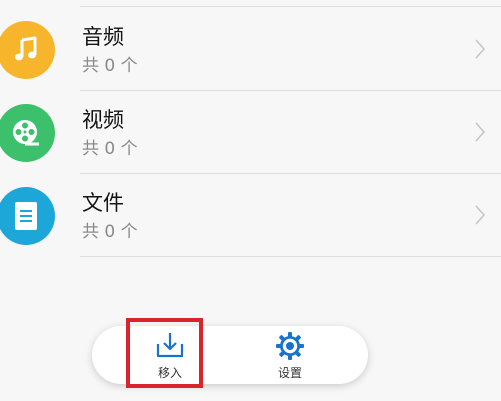  I want to click on move-in-label: 移入, so click(169, 373).